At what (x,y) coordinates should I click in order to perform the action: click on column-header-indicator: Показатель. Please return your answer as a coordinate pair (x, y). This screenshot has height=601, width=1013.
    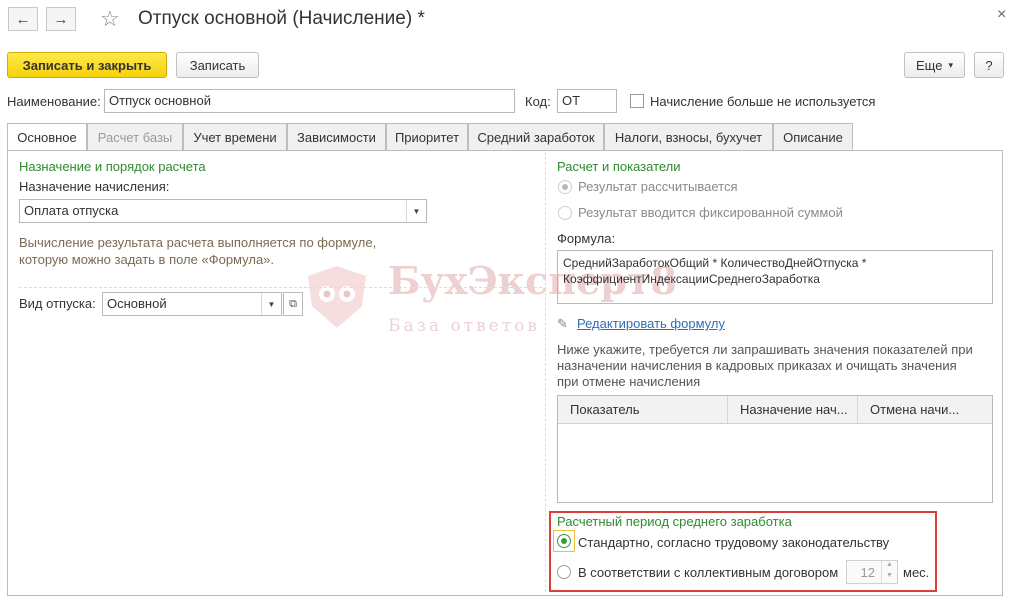
    Looking at the image, I should click on (643, 409).